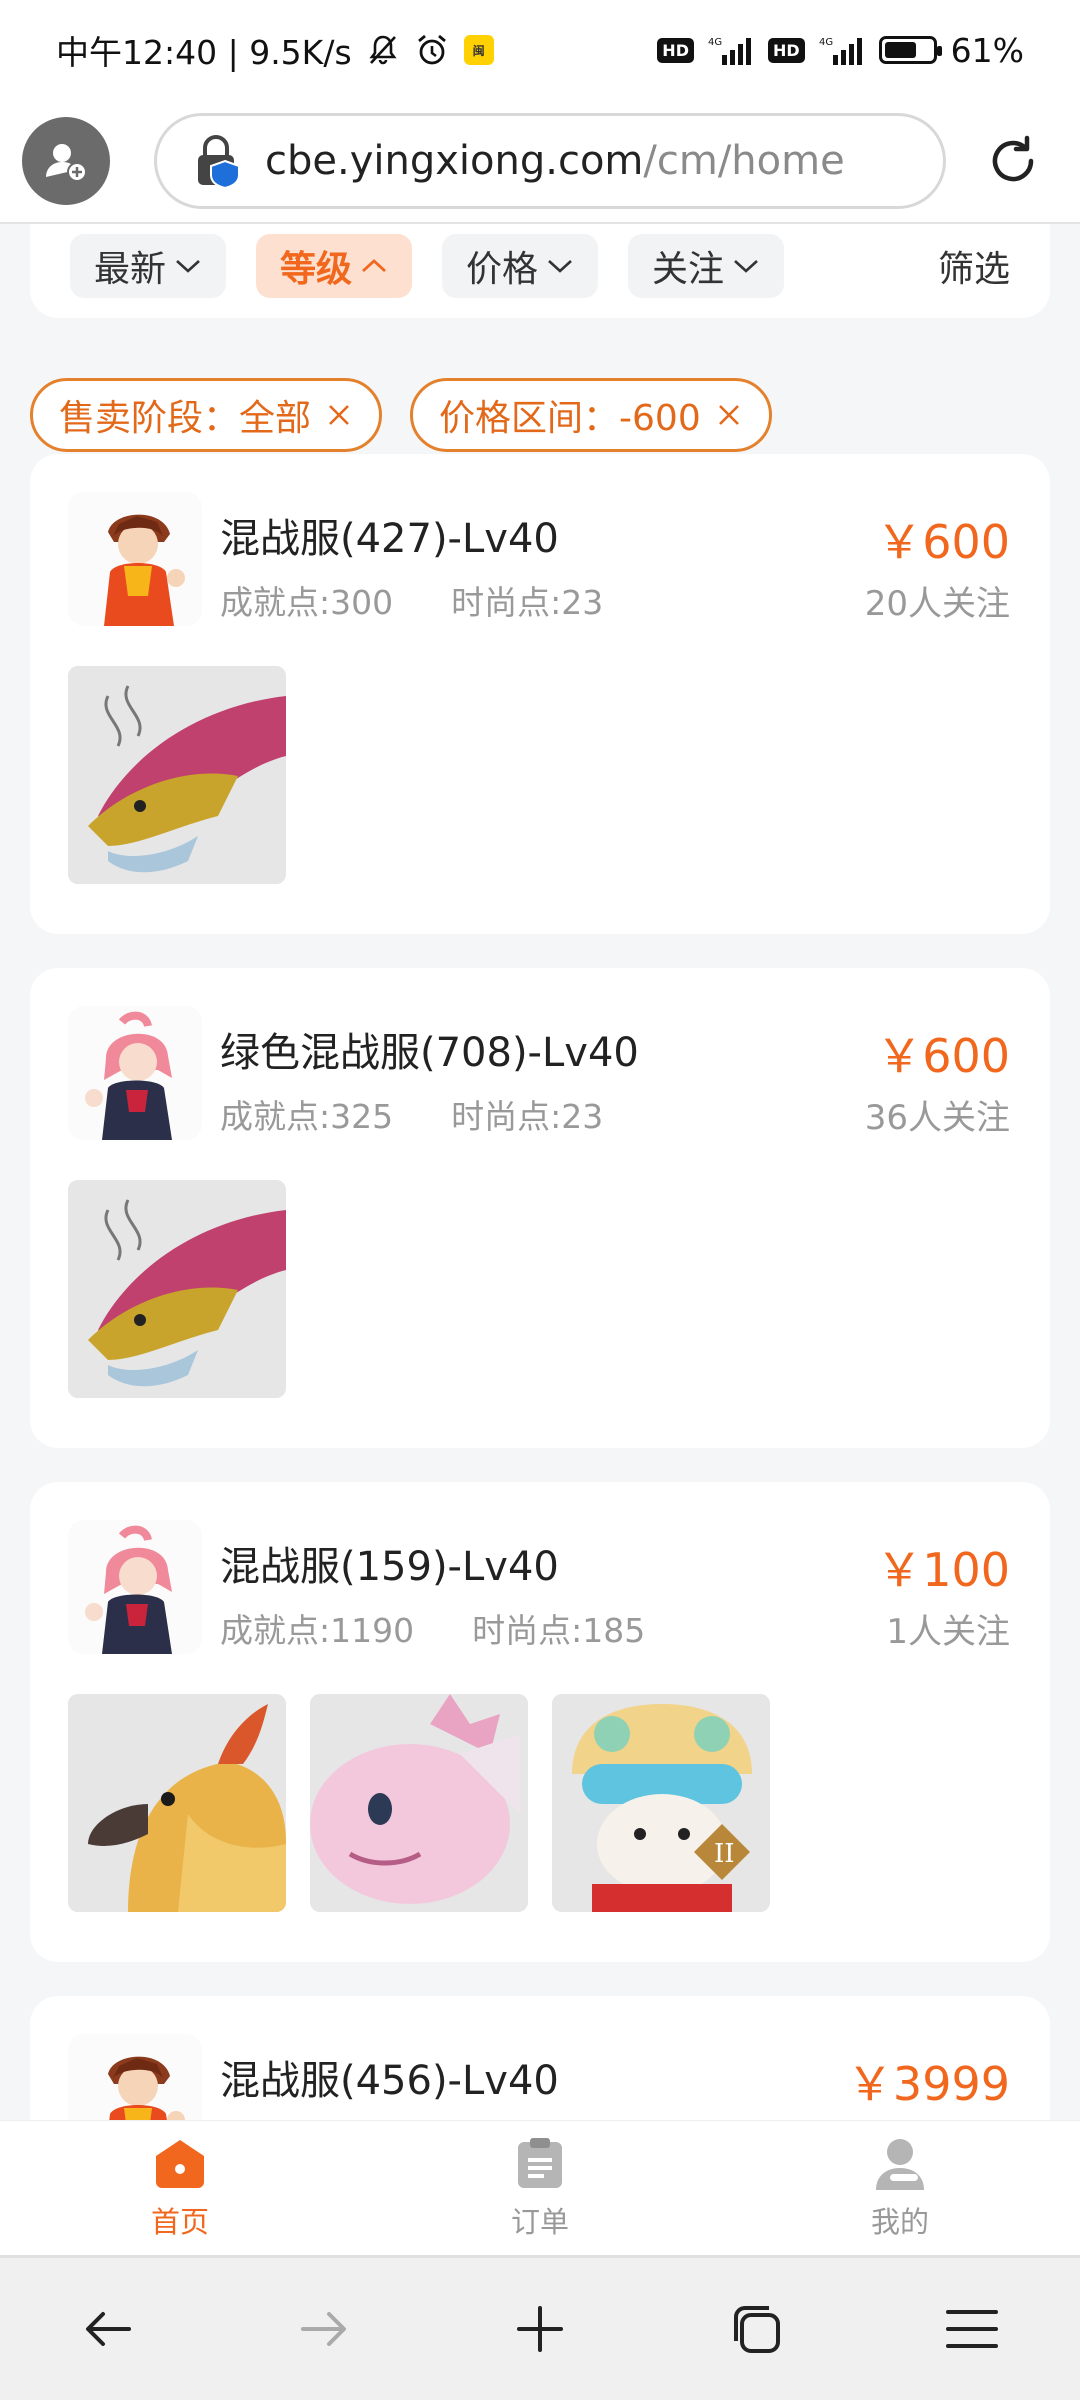  What do you see at coordinates (675, 50) in the screenshot?
I see `hd-badge-1: HD` at bounding box center [675, 50].